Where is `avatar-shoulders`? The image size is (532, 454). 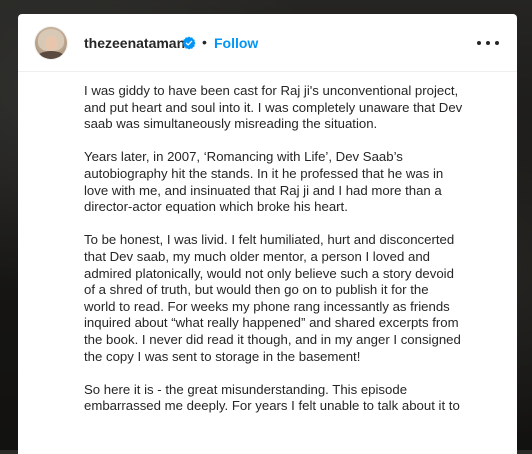 avatar-shoulders is located at coordinates (51, 55).